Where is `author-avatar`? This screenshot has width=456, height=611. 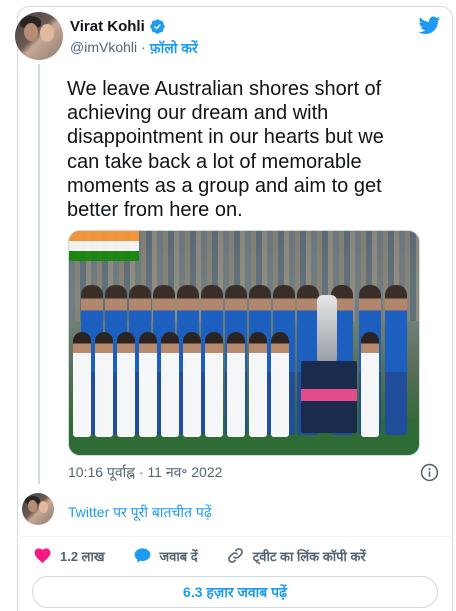
author-avatar is located at coordinates (39, 36).